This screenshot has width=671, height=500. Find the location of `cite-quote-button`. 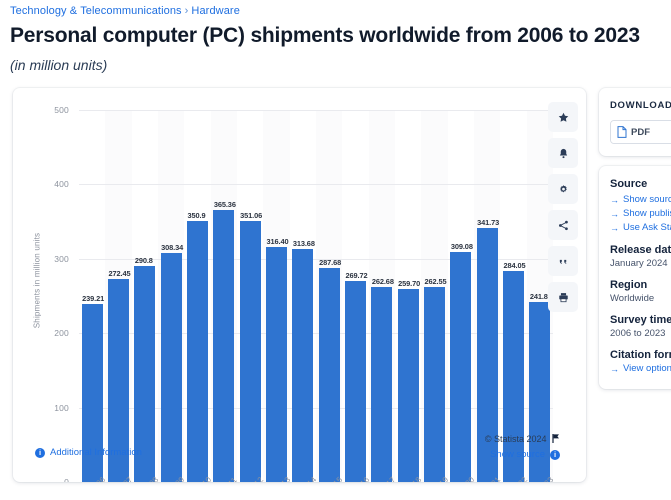

cite-quote-button is located at coordinates (563, 261).